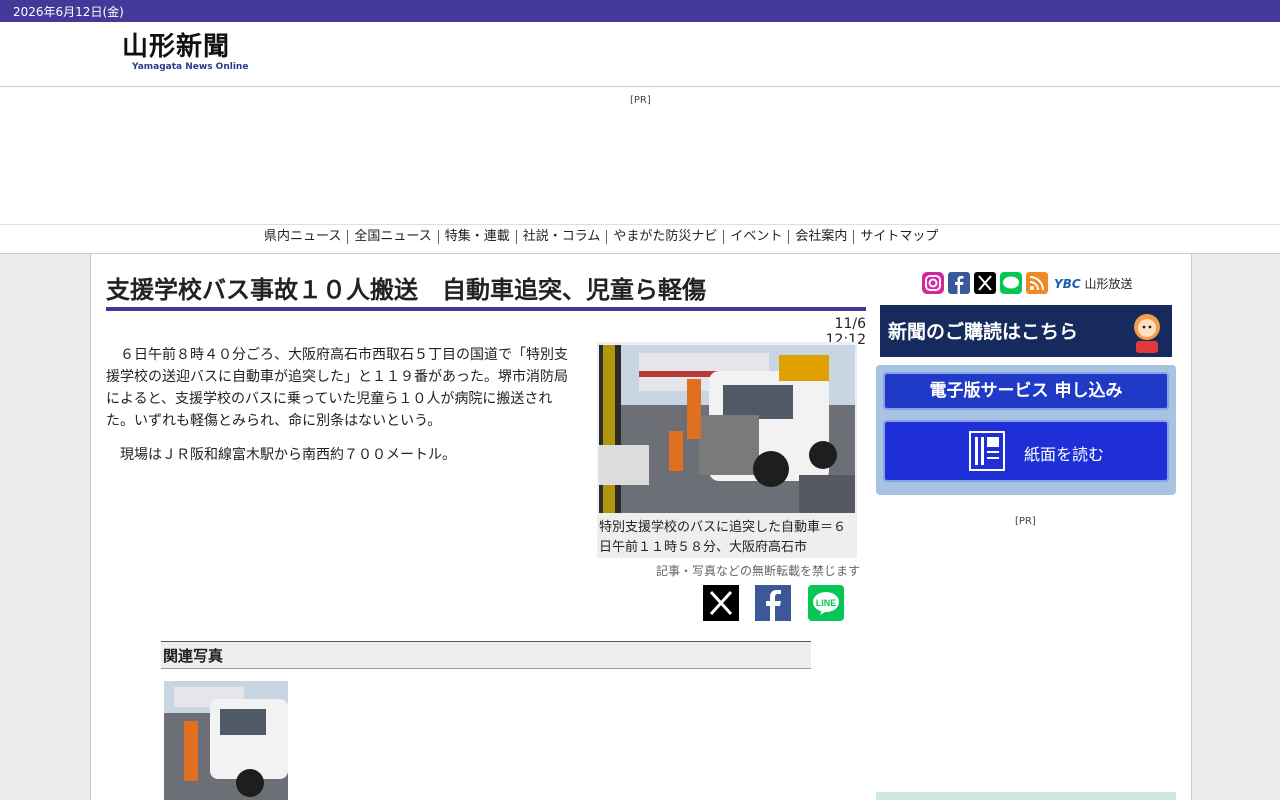  What do you see at coordinates (1025, 521) in the screenshot?
I see `sidebar-pr-label: [PR]` at bounding box center [1025, 521].